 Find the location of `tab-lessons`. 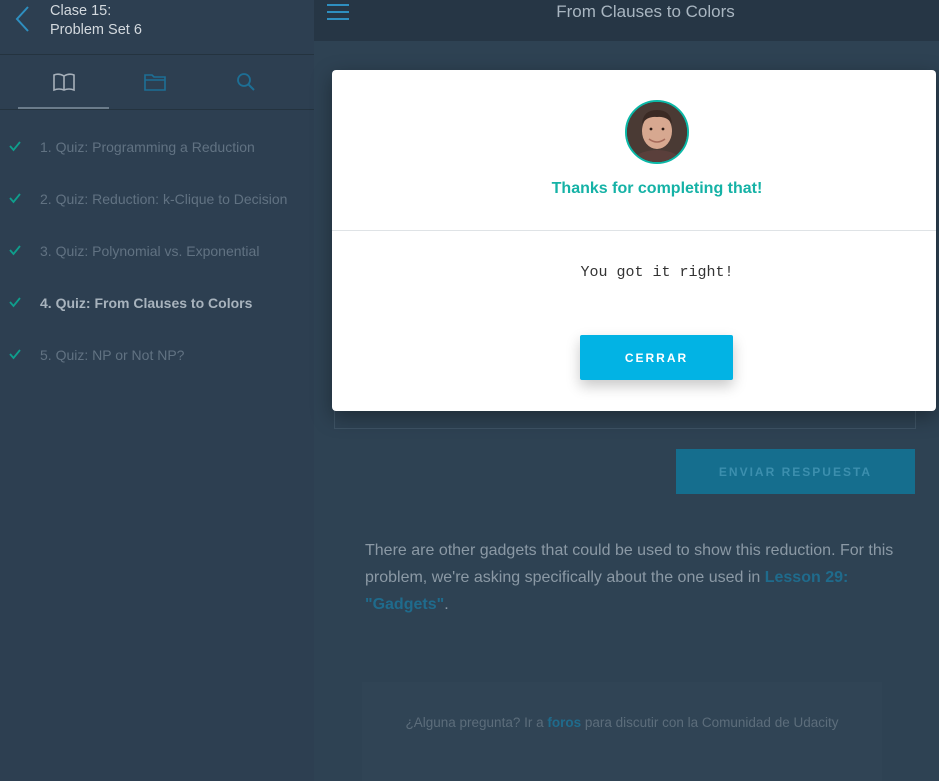

tab-lessons is located at coordinates (63, 82).